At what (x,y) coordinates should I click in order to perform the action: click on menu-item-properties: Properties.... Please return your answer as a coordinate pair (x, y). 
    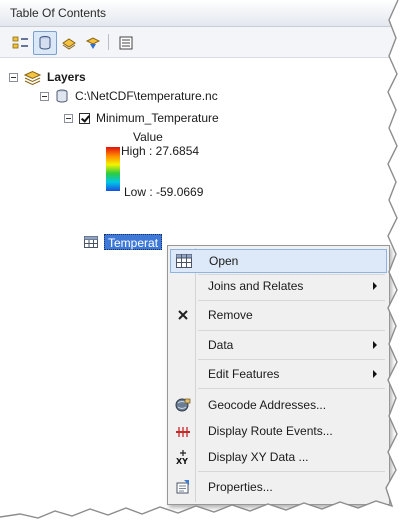
    Looking at the image, I should click on (278, 487).